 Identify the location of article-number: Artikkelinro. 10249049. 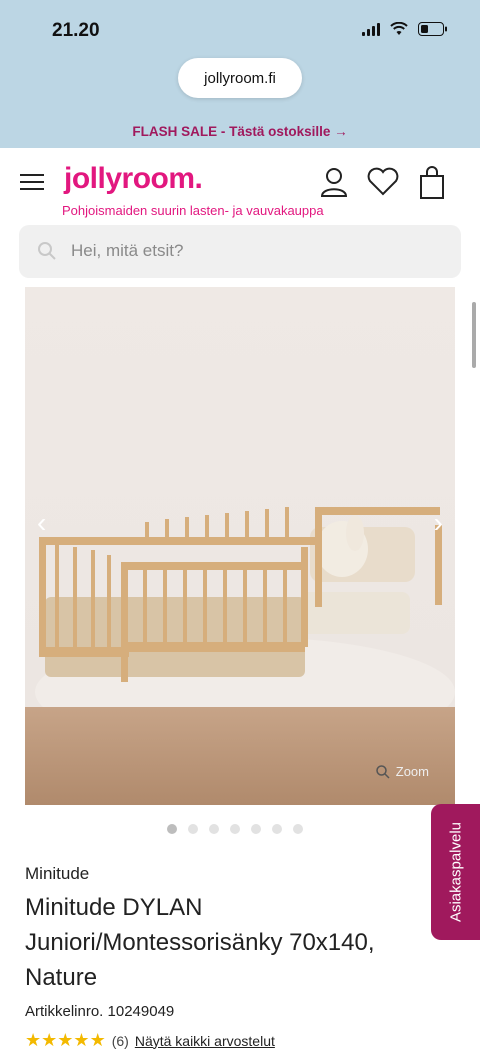
(99, 1011).